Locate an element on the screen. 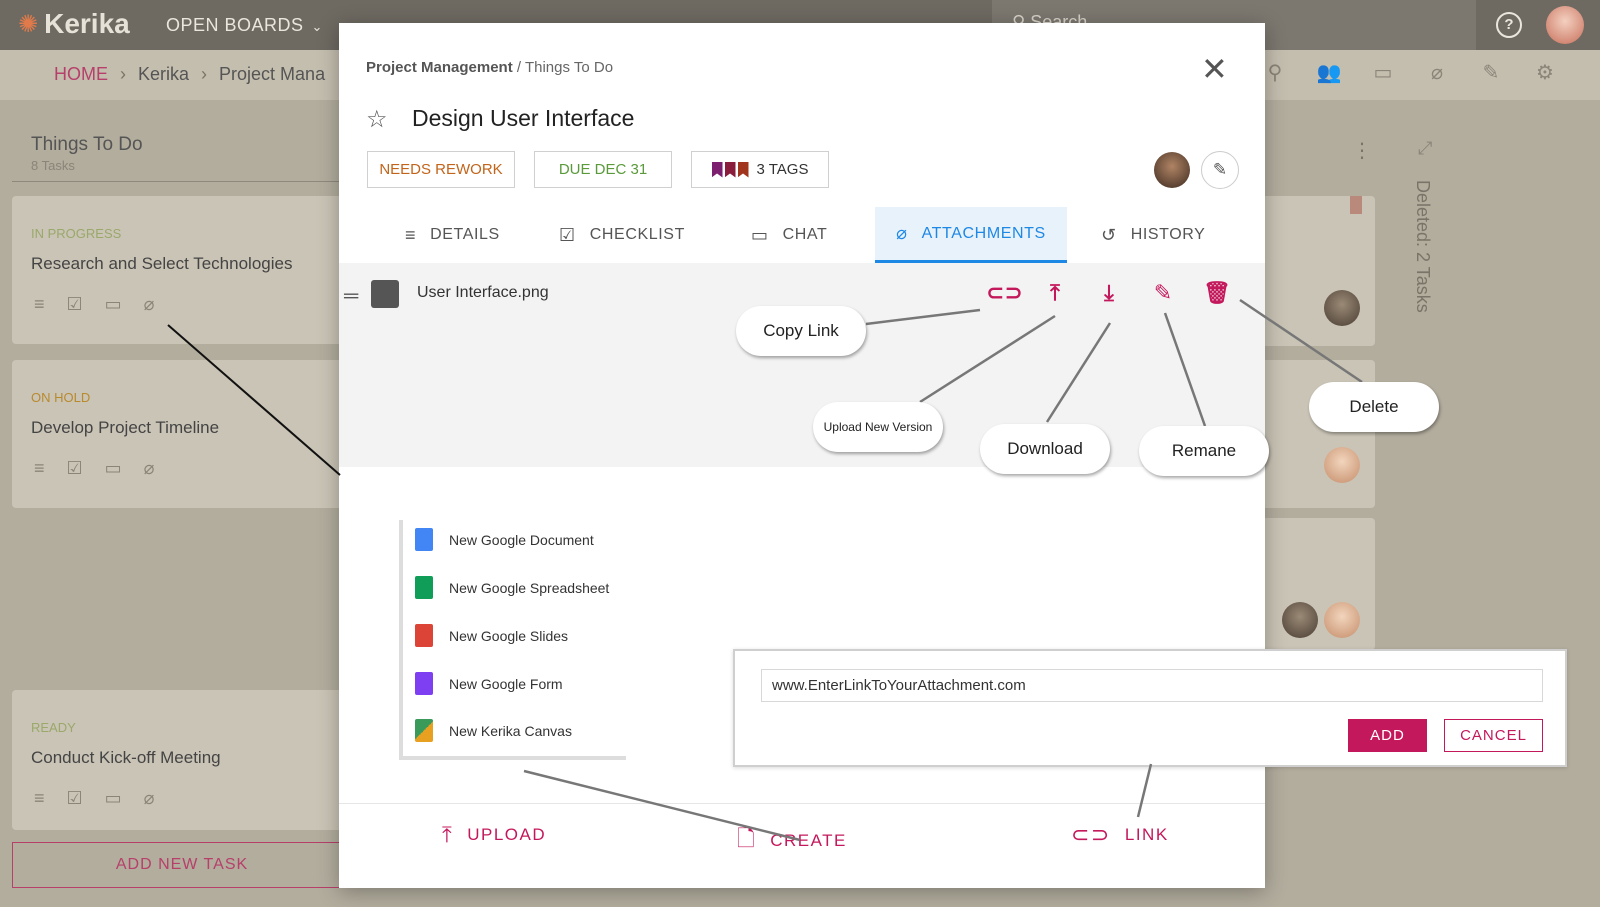  chevron-right-icon: › is located at coordinates (204, 74).